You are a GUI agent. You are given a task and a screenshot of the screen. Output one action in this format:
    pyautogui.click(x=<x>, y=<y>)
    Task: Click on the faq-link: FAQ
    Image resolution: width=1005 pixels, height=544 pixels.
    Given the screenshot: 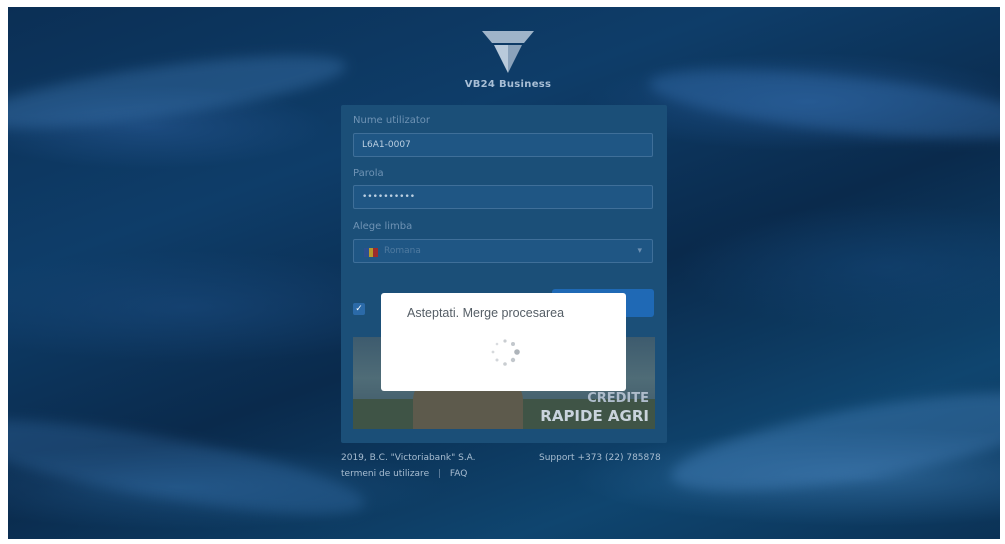 What is the action you would take?
    pyautogui.click(x=458, y=474)
    